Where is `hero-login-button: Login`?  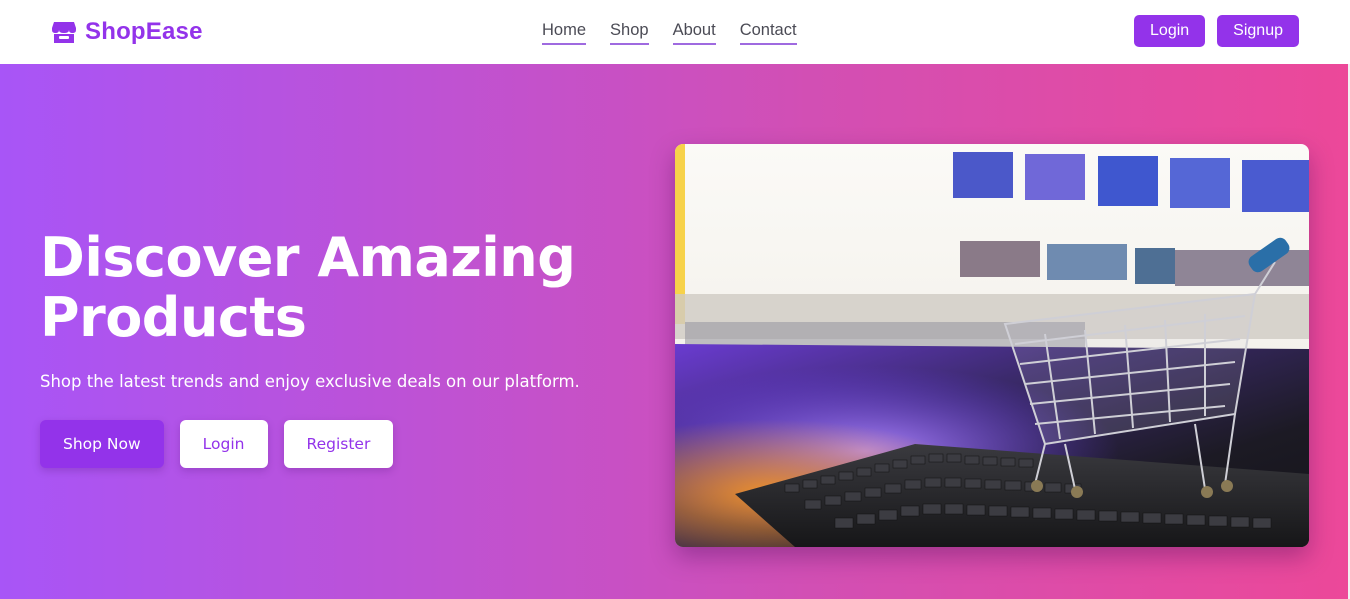 hero-login-button: Login is located at coordinates (223, 444).